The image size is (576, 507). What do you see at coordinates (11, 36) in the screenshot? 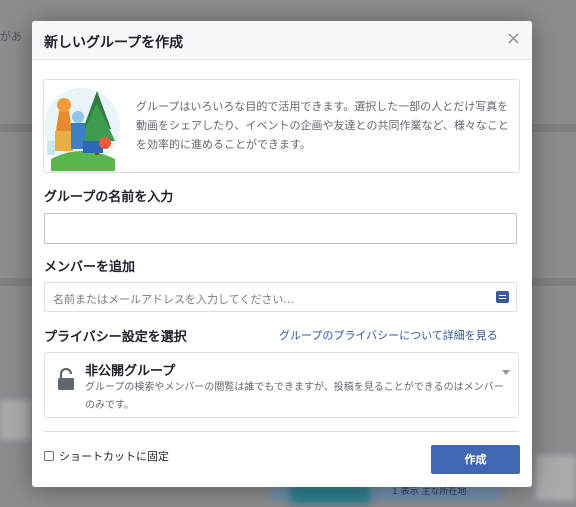
I see `background-text: があ` at bounding box center [11, 36].